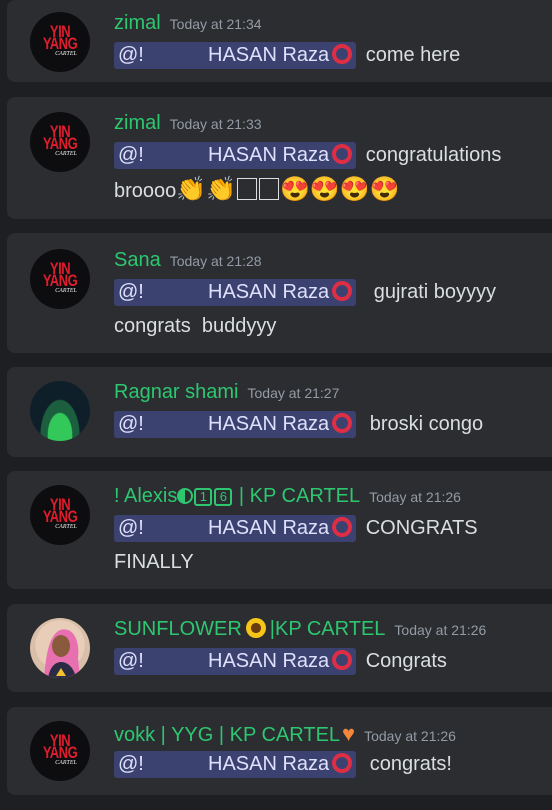 The height and width of the screenshot is (810, 552). What do you see at coordinates (433, 155) in the screenshot?
I see `message-text: congratulations` at bounding box center [433, 155].